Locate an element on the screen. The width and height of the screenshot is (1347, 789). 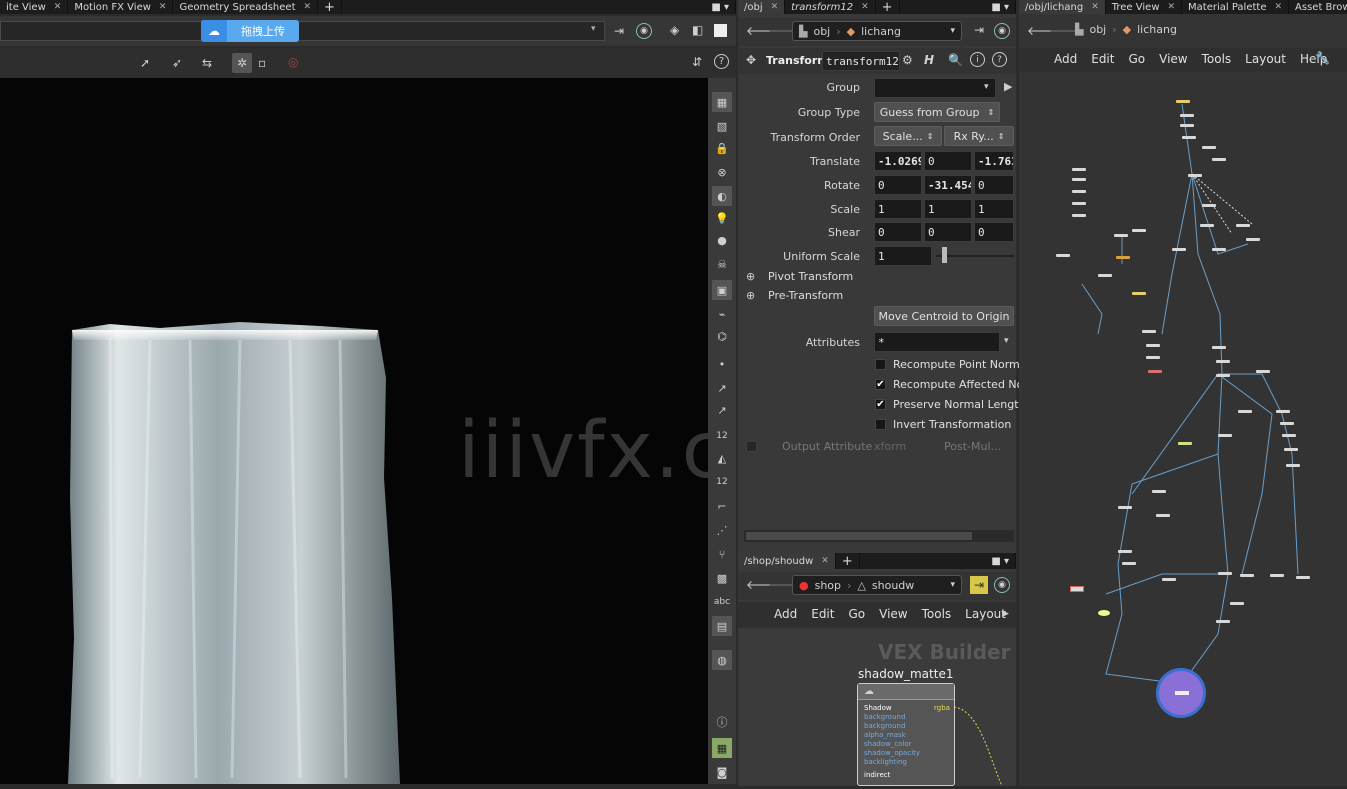
handle-icon: ✲ is located at coordinates (242, 63).